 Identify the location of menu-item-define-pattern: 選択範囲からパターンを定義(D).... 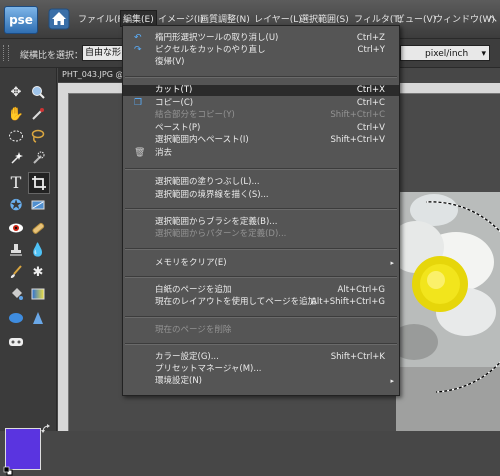
(261, 234).